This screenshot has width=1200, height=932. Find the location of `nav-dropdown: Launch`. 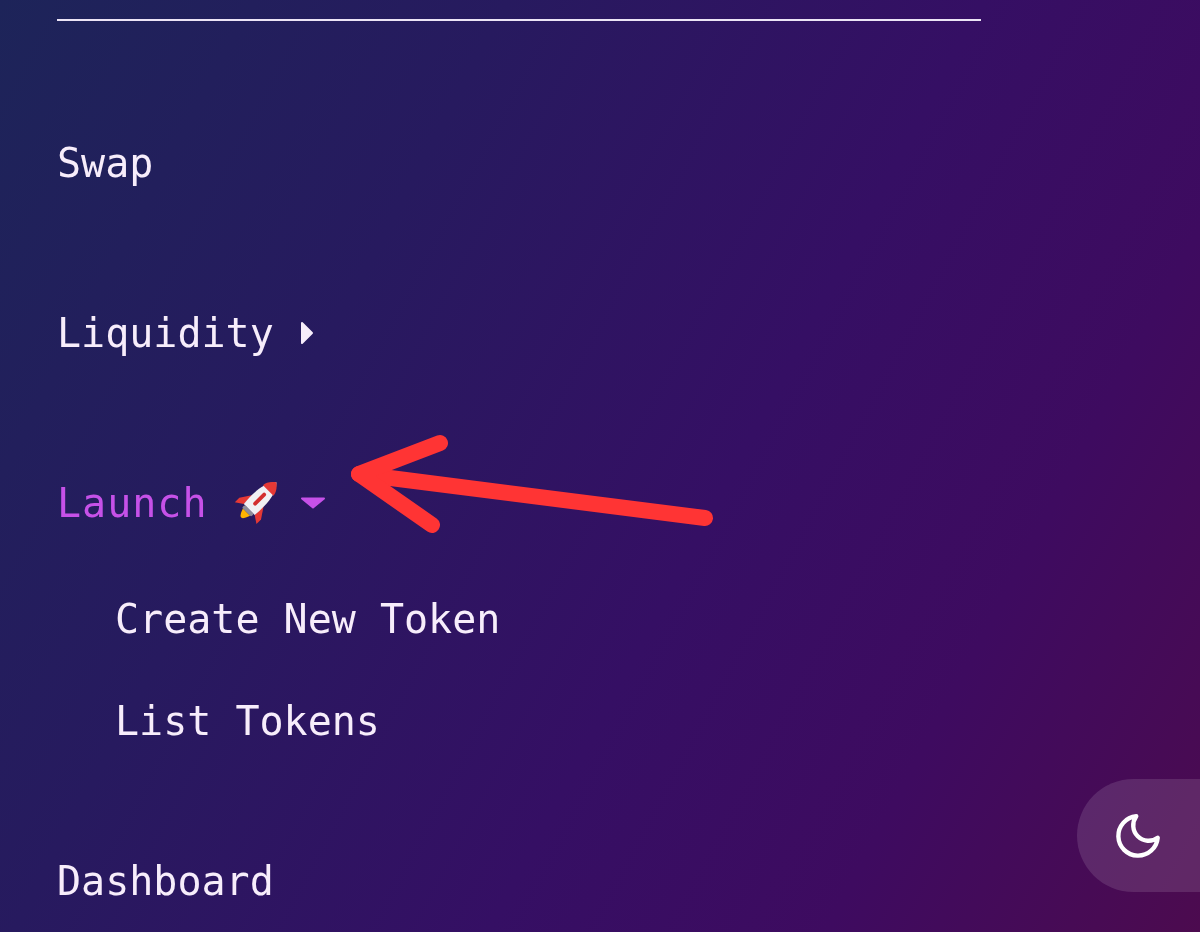

nav-dropdown: Launch is located at coordinates (191, 503).